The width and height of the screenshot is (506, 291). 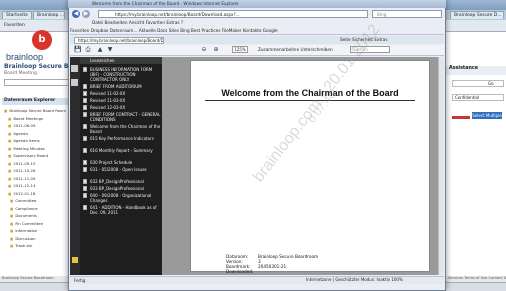 I want to click on bookmark-item: 030 Project Schedule, so click(x=126, y=162).